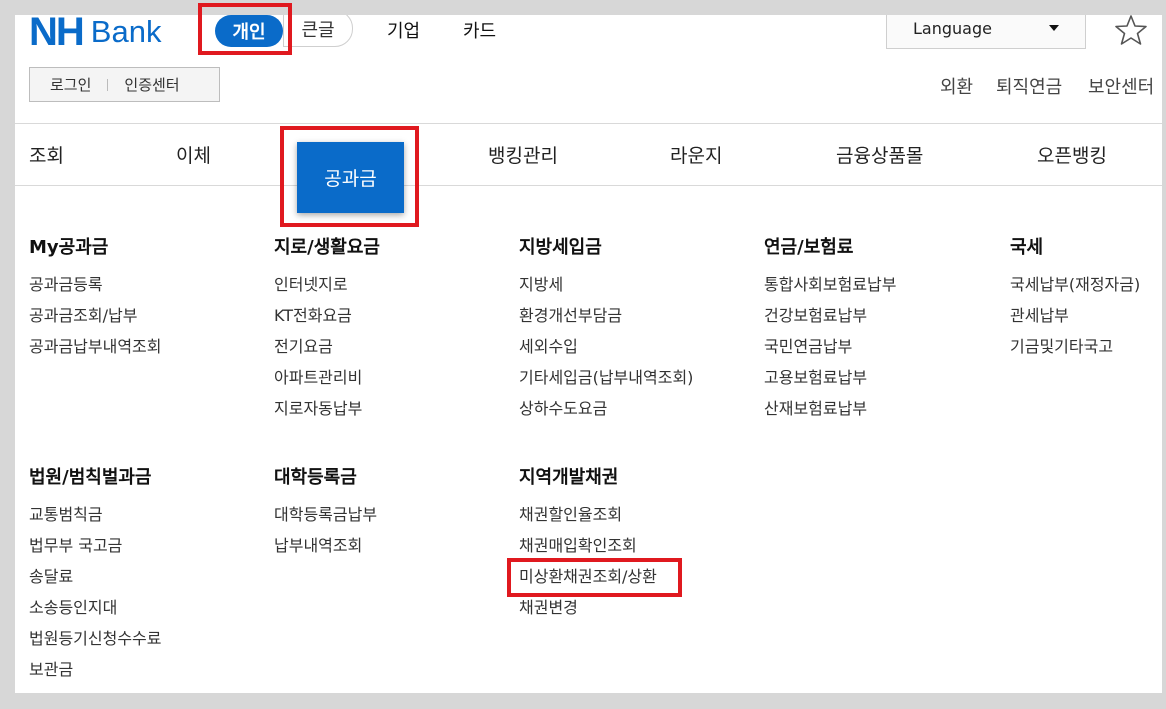 This screenshot has width=1166, height=709. I want to click on main-nav: 조회 이체 뱅킹관리 라운지 금융상품몰 오픈뱅킹, so click(588, 154).